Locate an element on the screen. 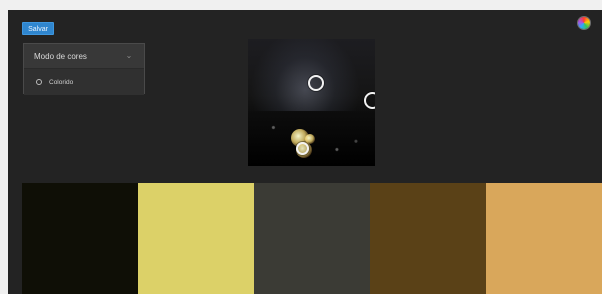  save-button: Salvar is located at coordinates (38, 28).